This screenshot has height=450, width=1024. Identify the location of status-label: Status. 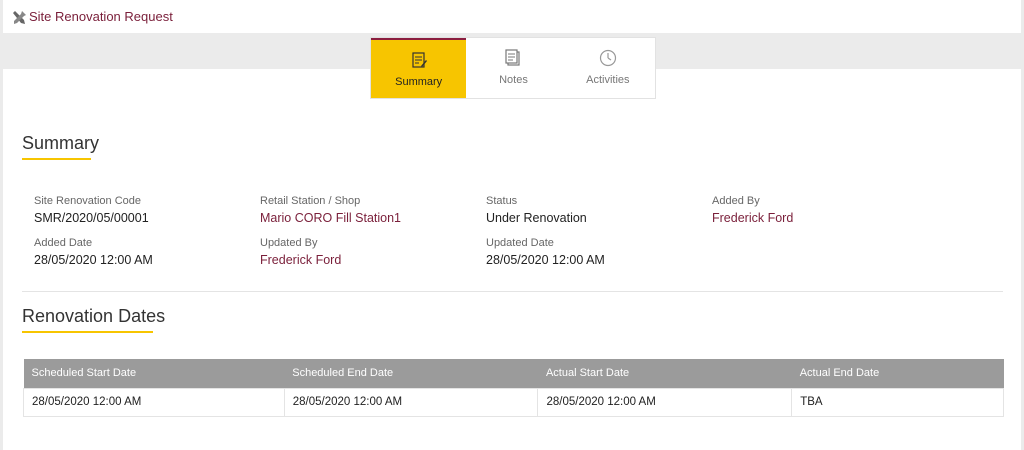
(502, 201).